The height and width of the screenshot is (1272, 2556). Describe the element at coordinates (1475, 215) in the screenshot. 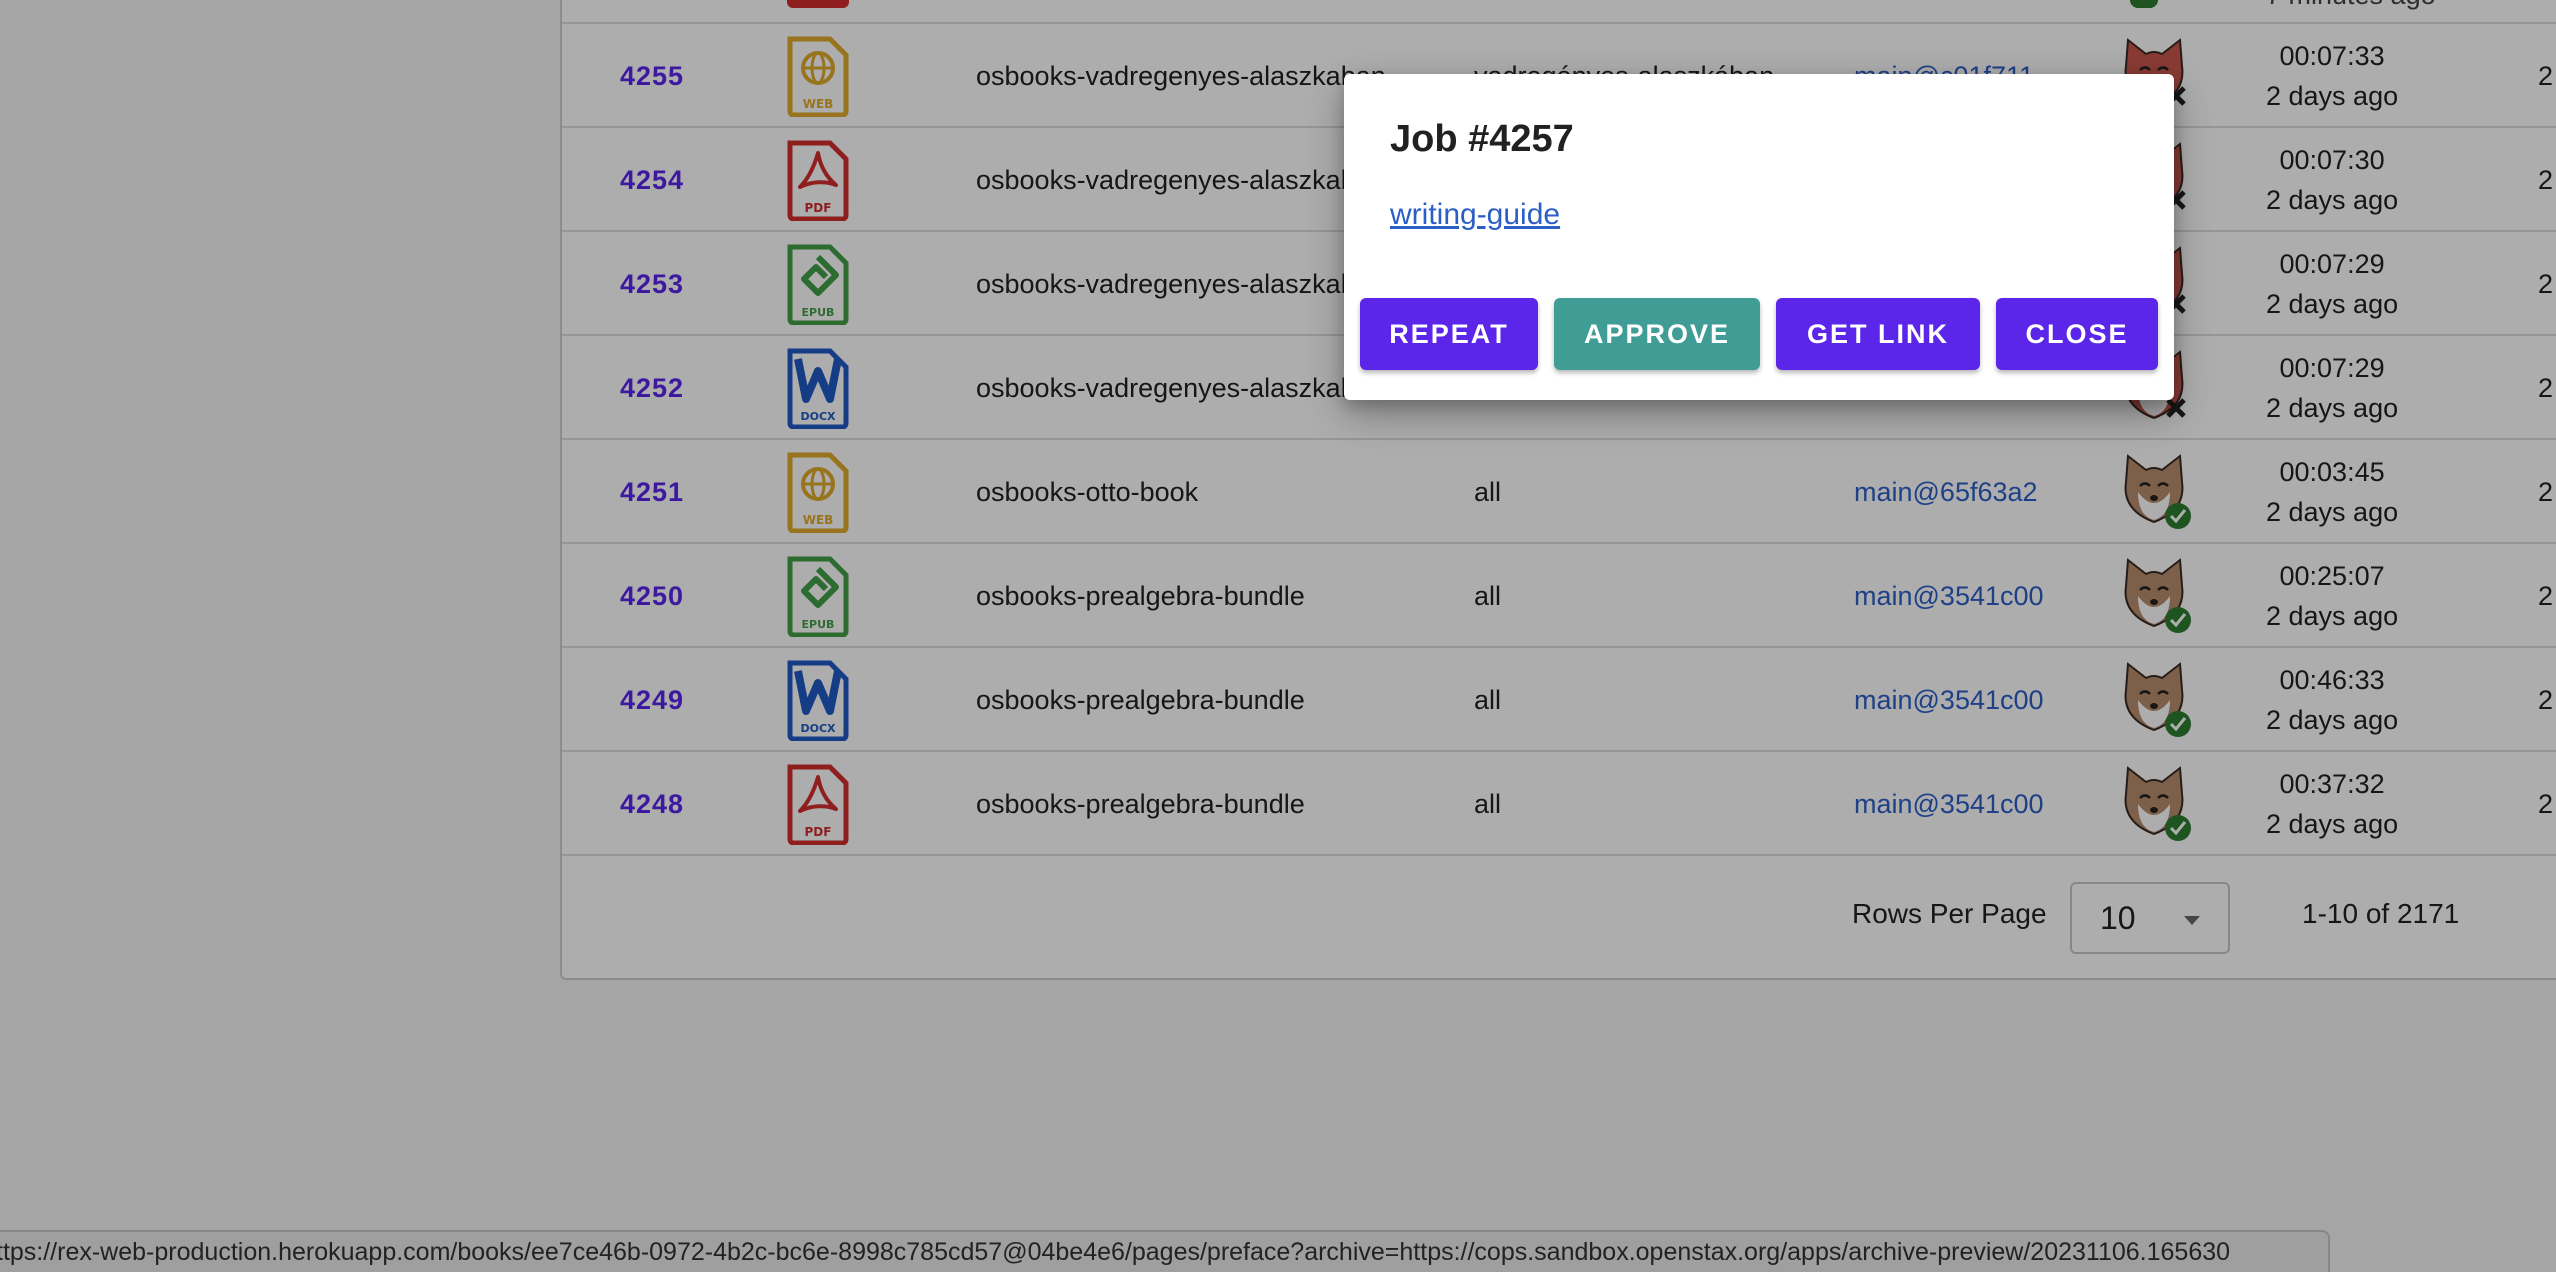

I see `book-link: writing-guide` at that location.